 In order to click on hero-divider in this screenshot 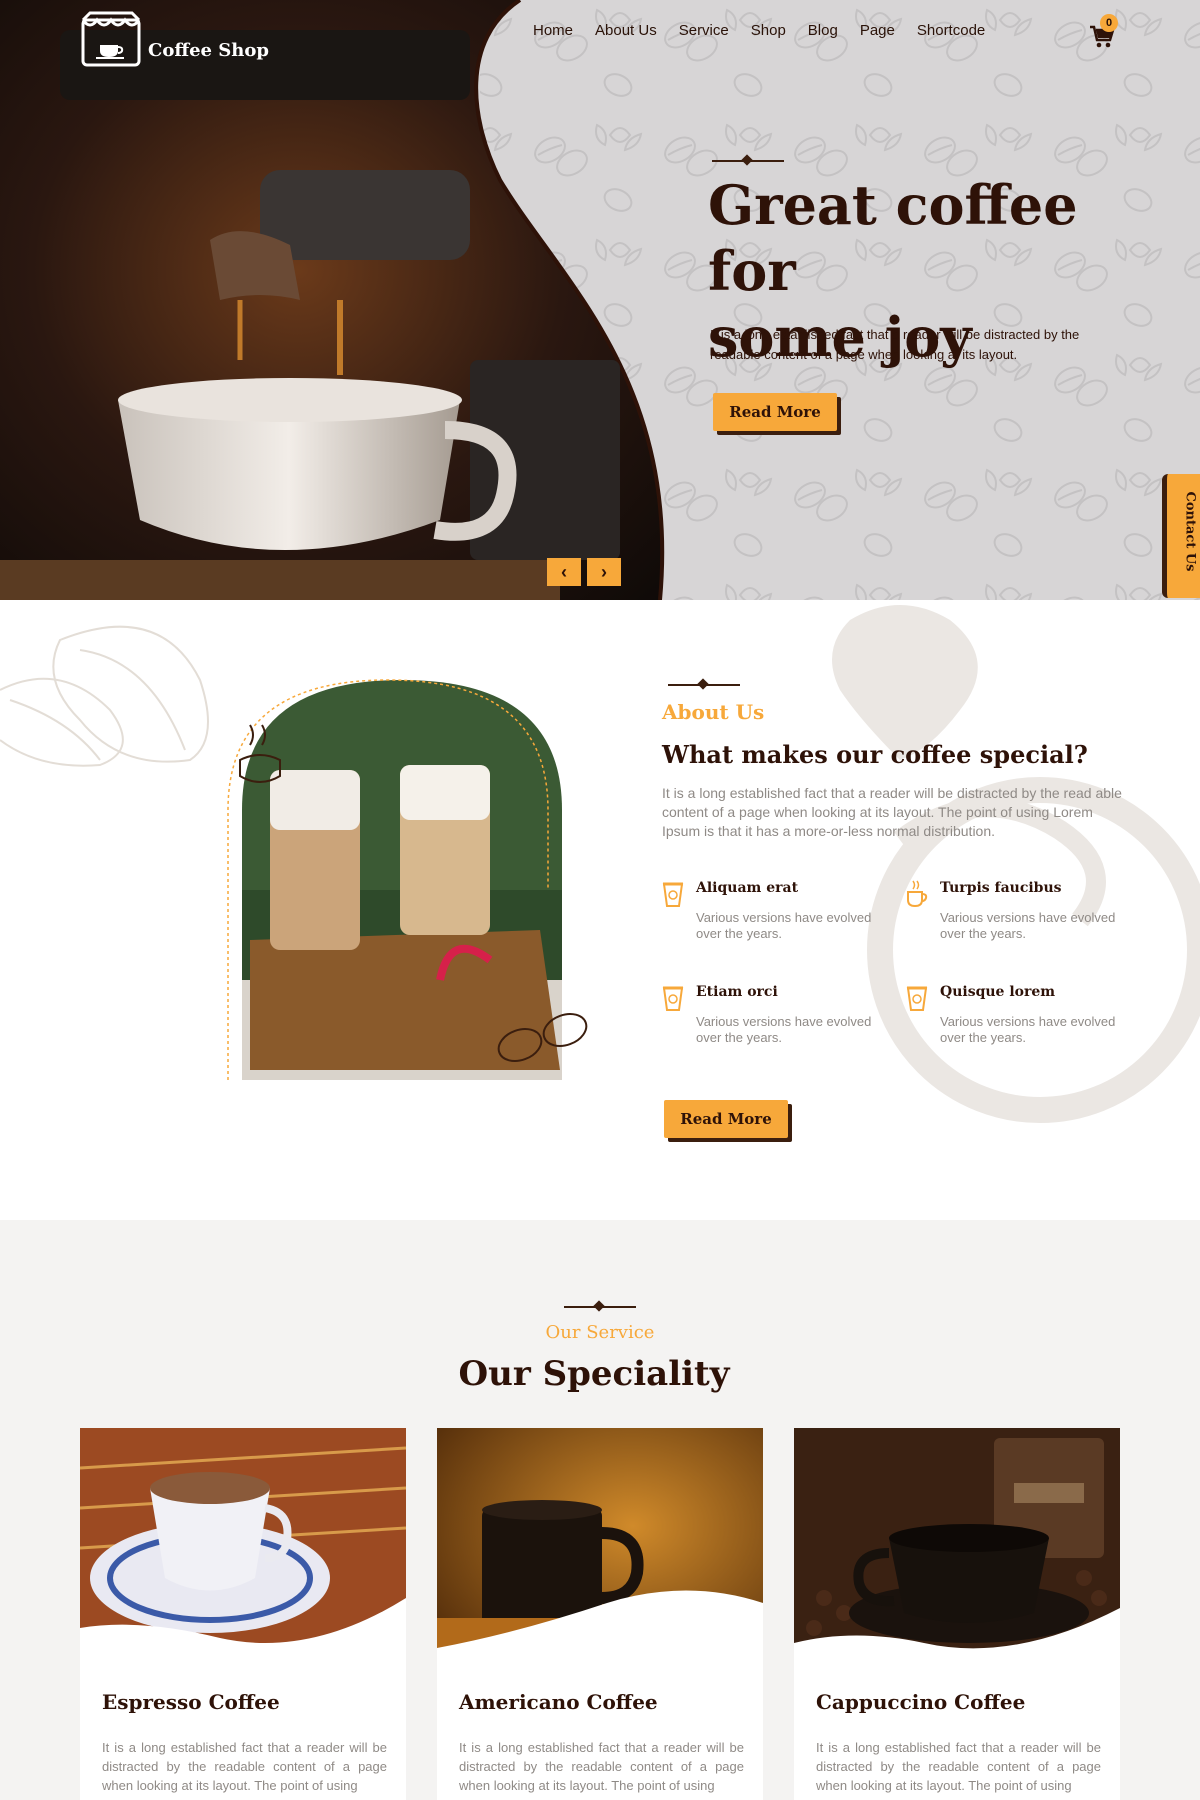, I will do `click(748, 161)`.